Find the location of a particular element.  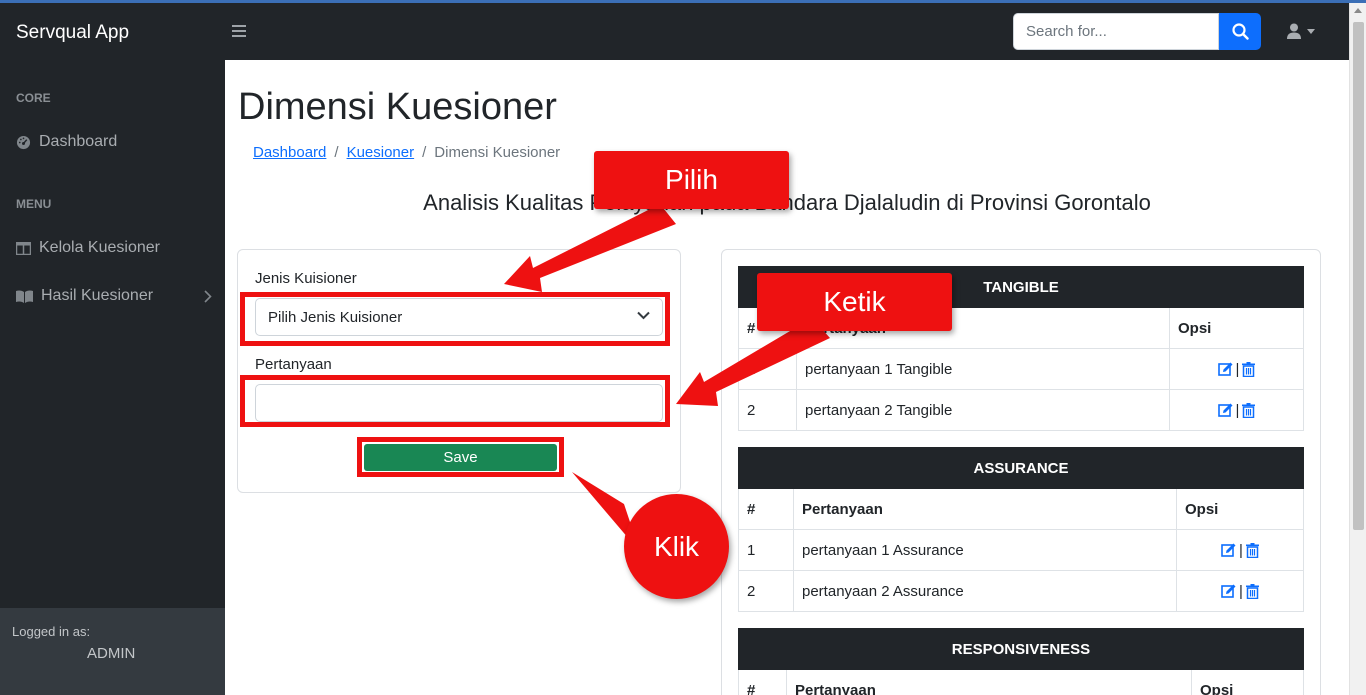

app-brand: Servqual App is located at coordinates (72, 33).